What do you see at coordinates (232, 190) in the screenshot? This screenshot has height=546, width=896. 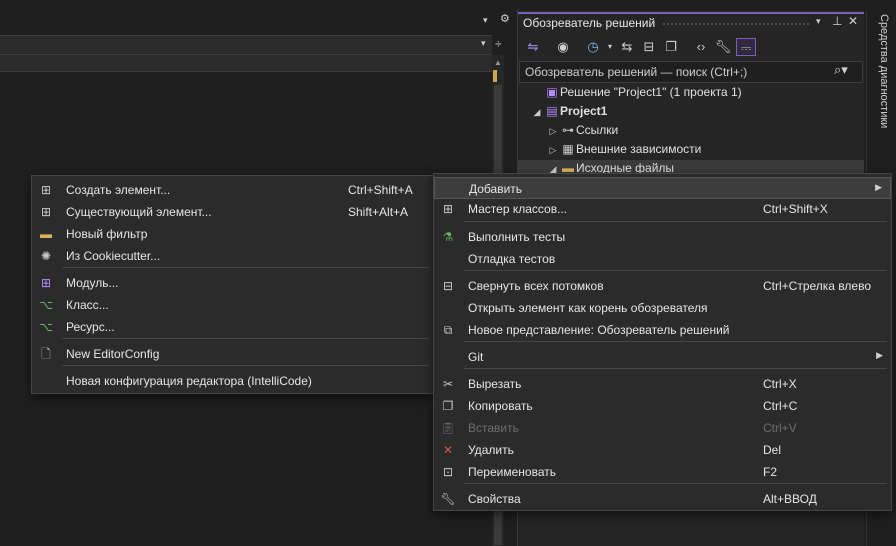 I see `add-submenu-item: ⊞ Создать элемент... Ctrl+Shift+A` at bounding box center [232, 190].